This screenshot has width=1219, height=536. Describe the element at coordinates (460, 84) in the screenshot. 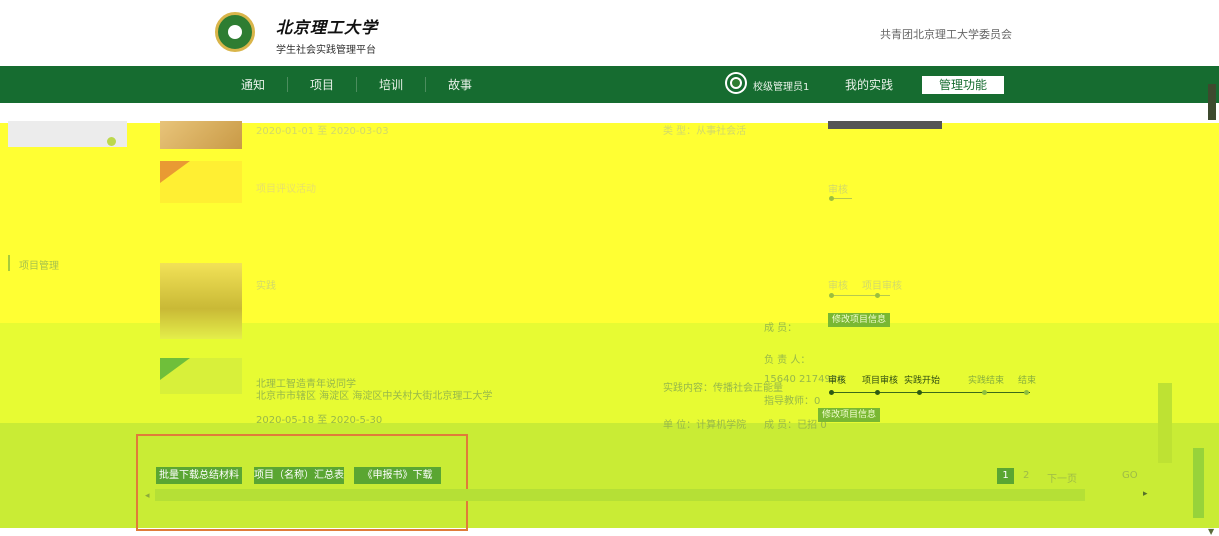

I see `nav-item-stories: 故事` at that location.